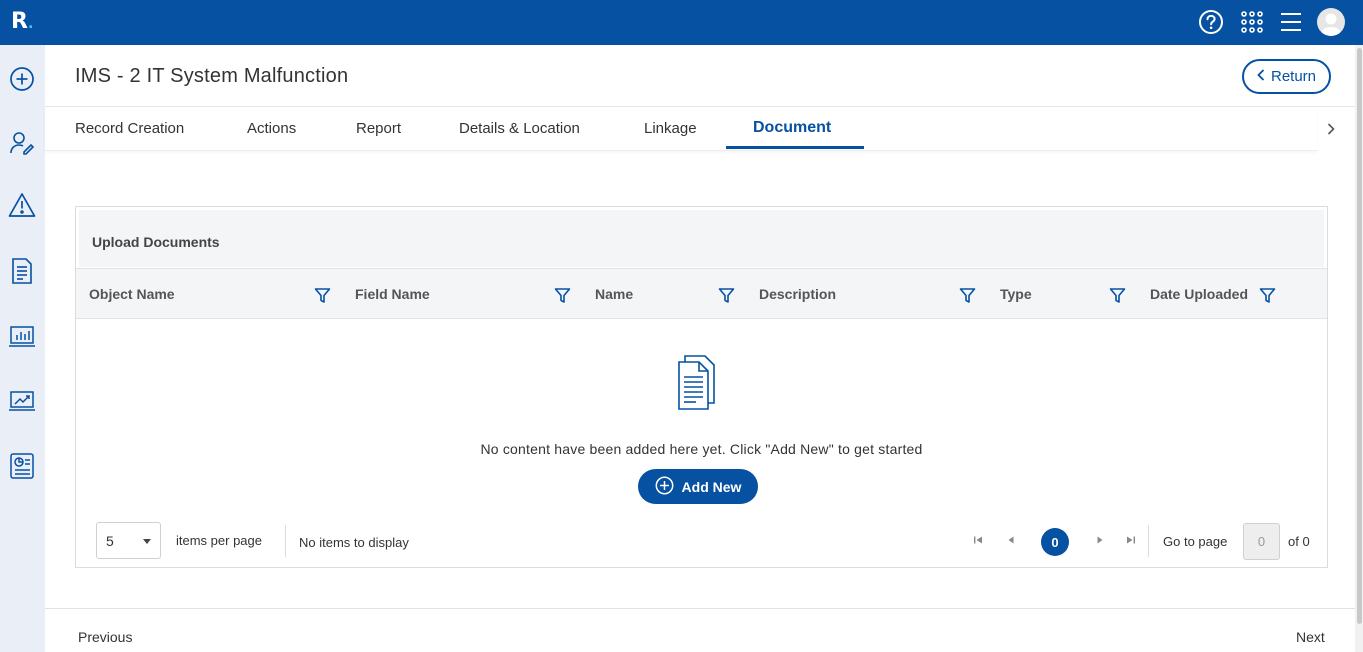 The width and height of the screenshot is (1363, 652). What do you see at coordinates (1055, 542) in the screenshot?
I see `current-page-indicator: 0` at bounding box center [1055, 542].